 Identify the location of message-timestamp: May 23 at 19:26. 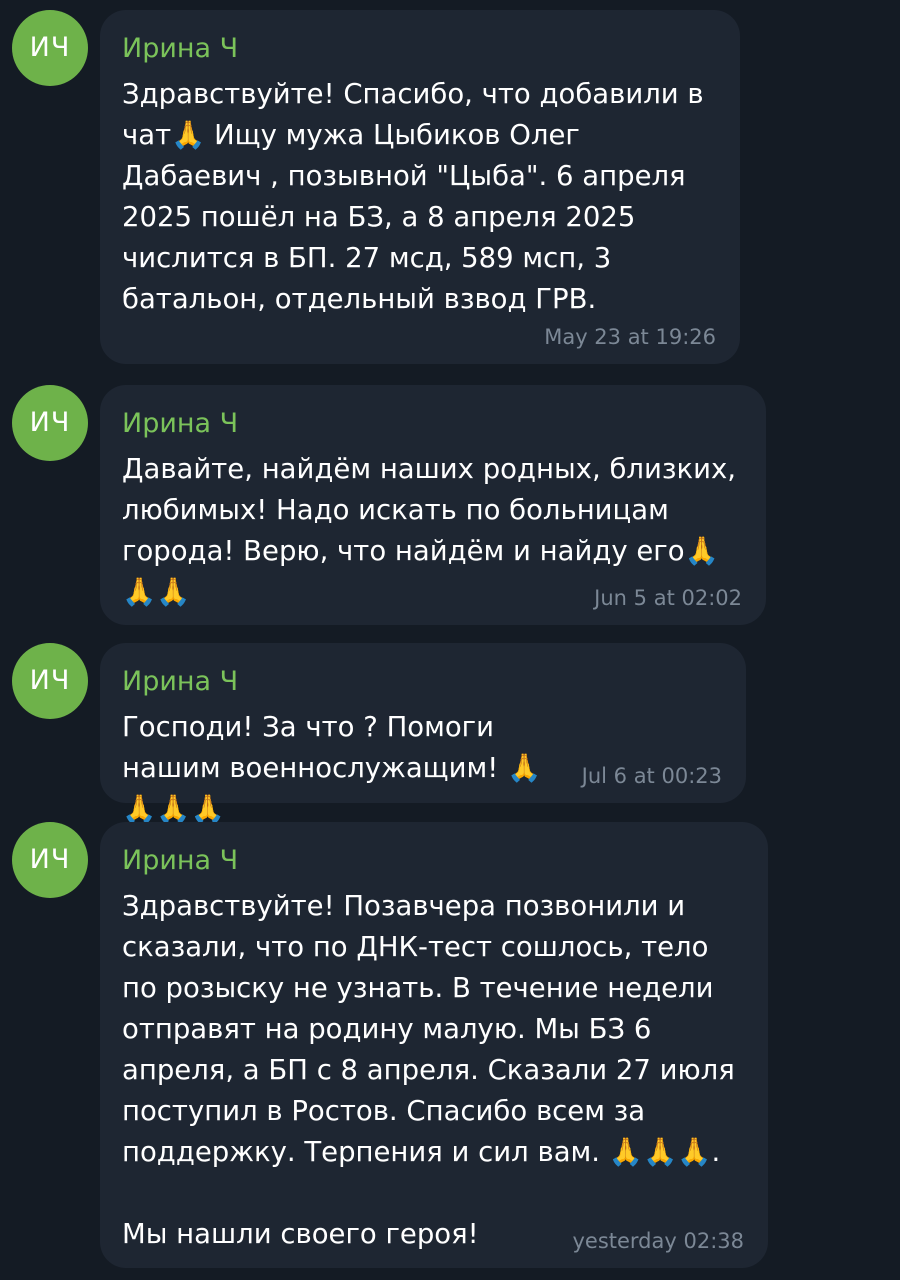
(630, 337).